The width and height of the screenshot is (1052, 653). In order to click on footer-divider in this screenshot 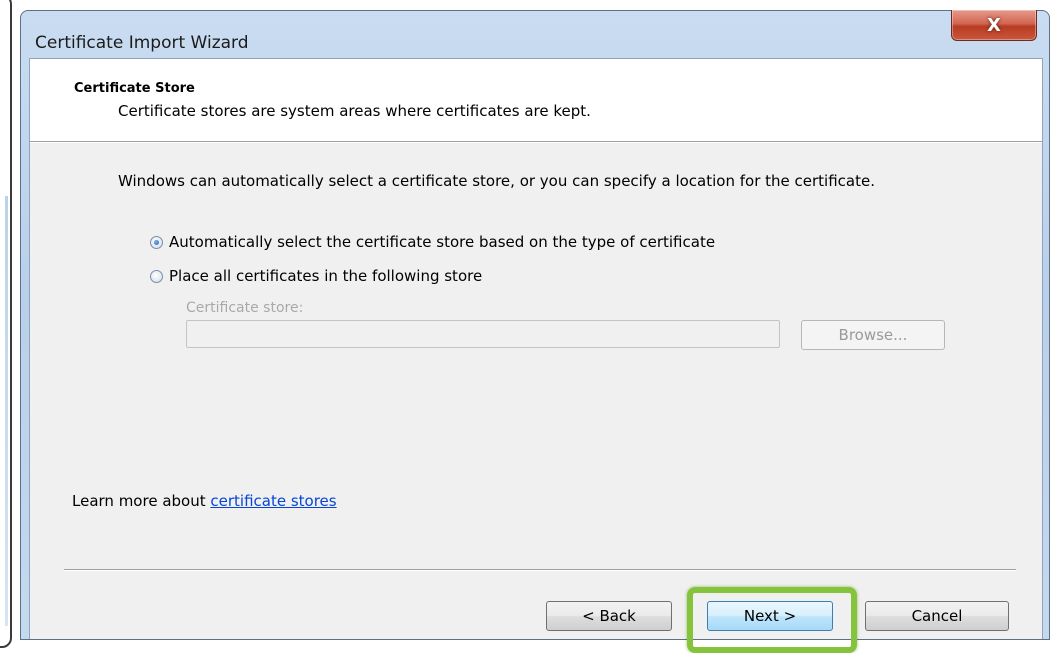, I will do `click(540, 570)`.